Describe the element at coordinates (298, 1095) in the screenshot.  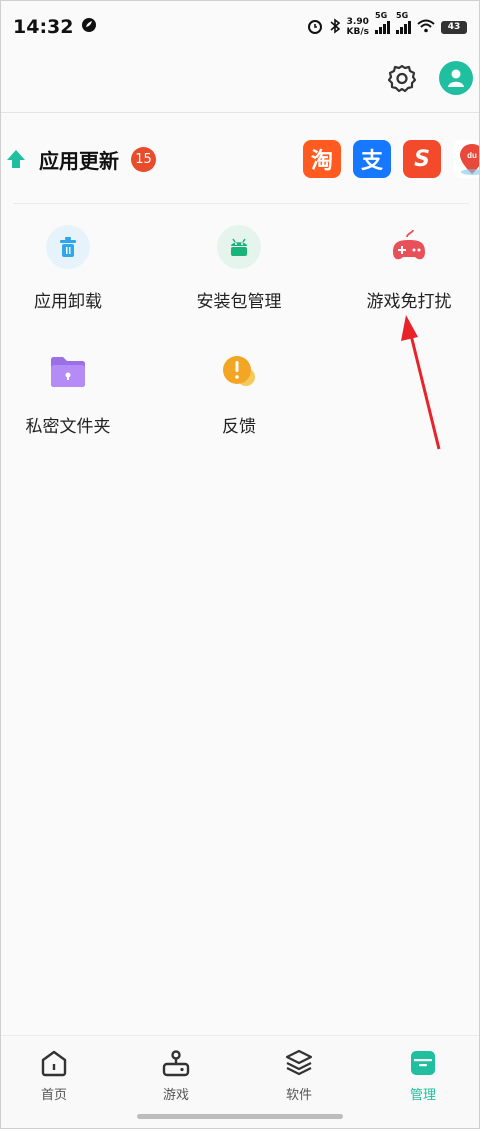
I see `nav-label: 软件` at that location.